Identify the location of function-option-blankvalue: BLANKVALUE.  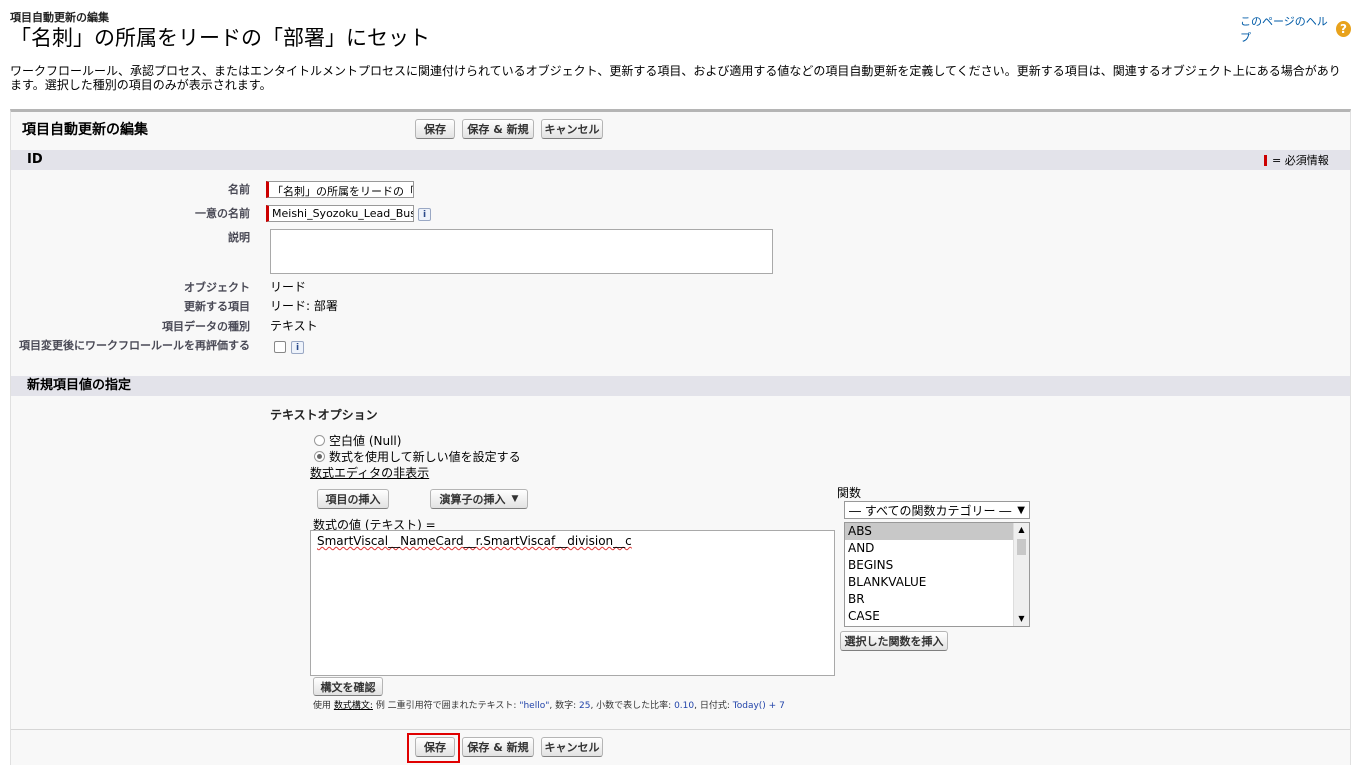
(929, 582).